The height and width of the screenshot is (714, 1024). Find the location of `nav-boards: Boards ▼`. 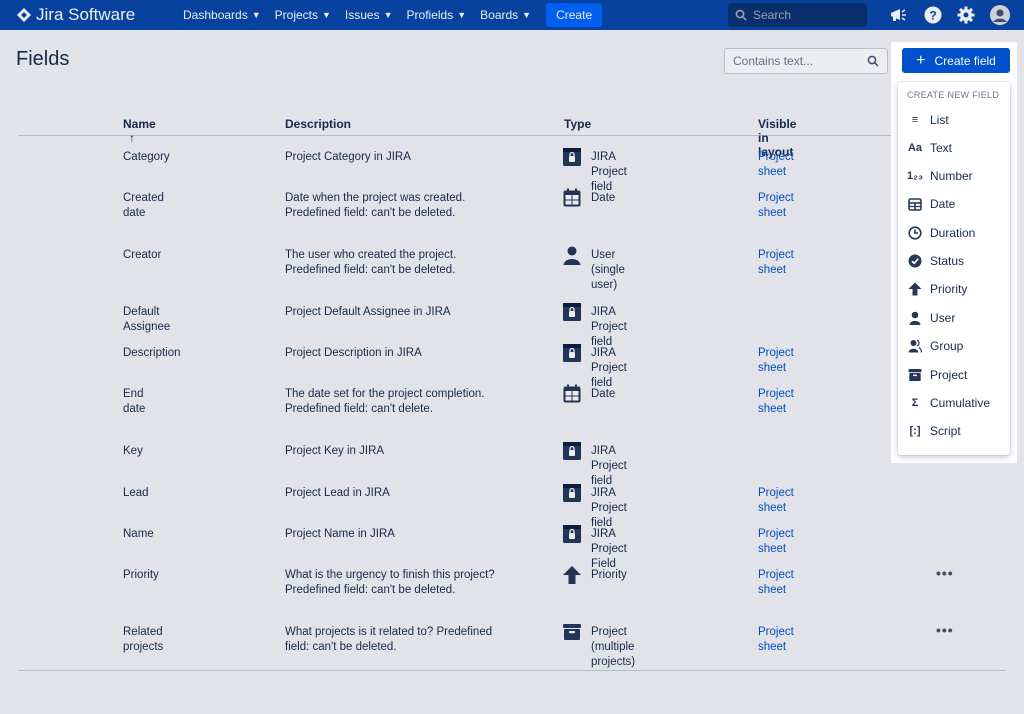

nav-boards: Boards ▼ is located at coordinates (505, 15).